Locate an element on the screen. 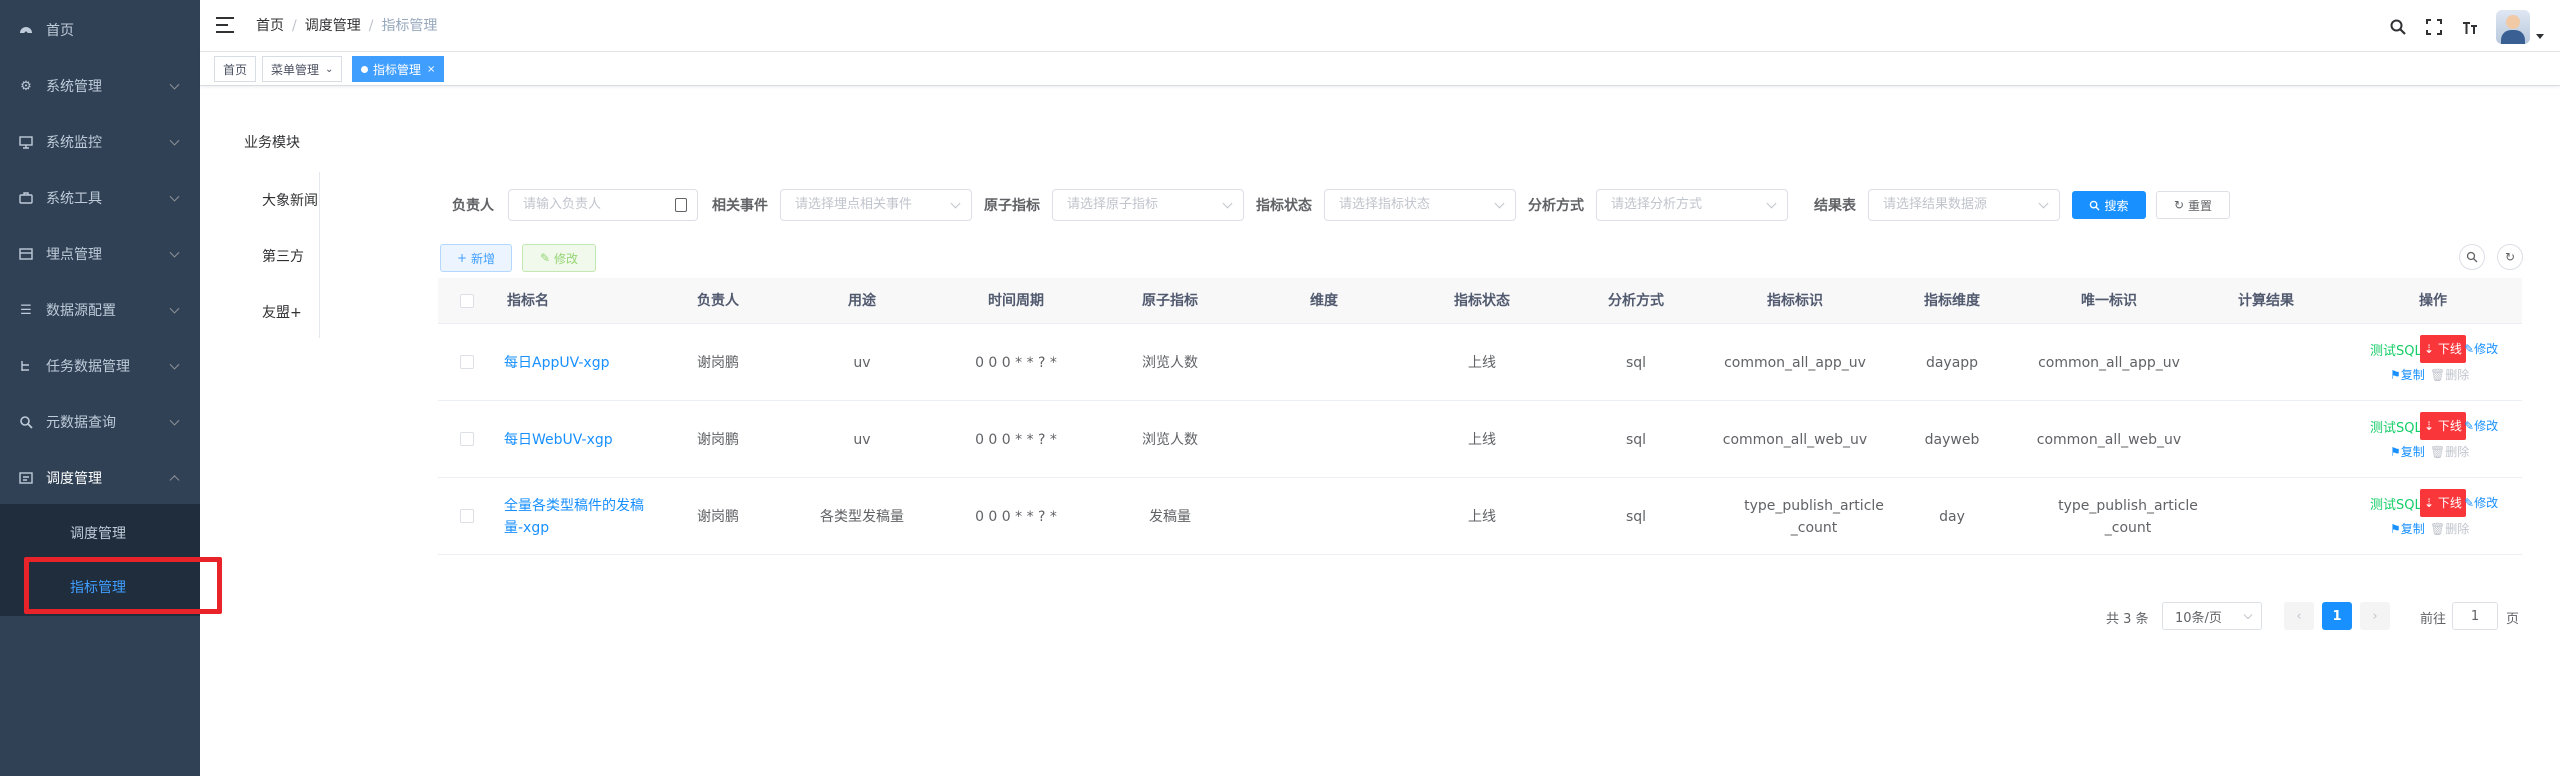 This screenshot has width=2560, height=776. page-size-select: 10条/页 is located at coordinates (2212, 616).